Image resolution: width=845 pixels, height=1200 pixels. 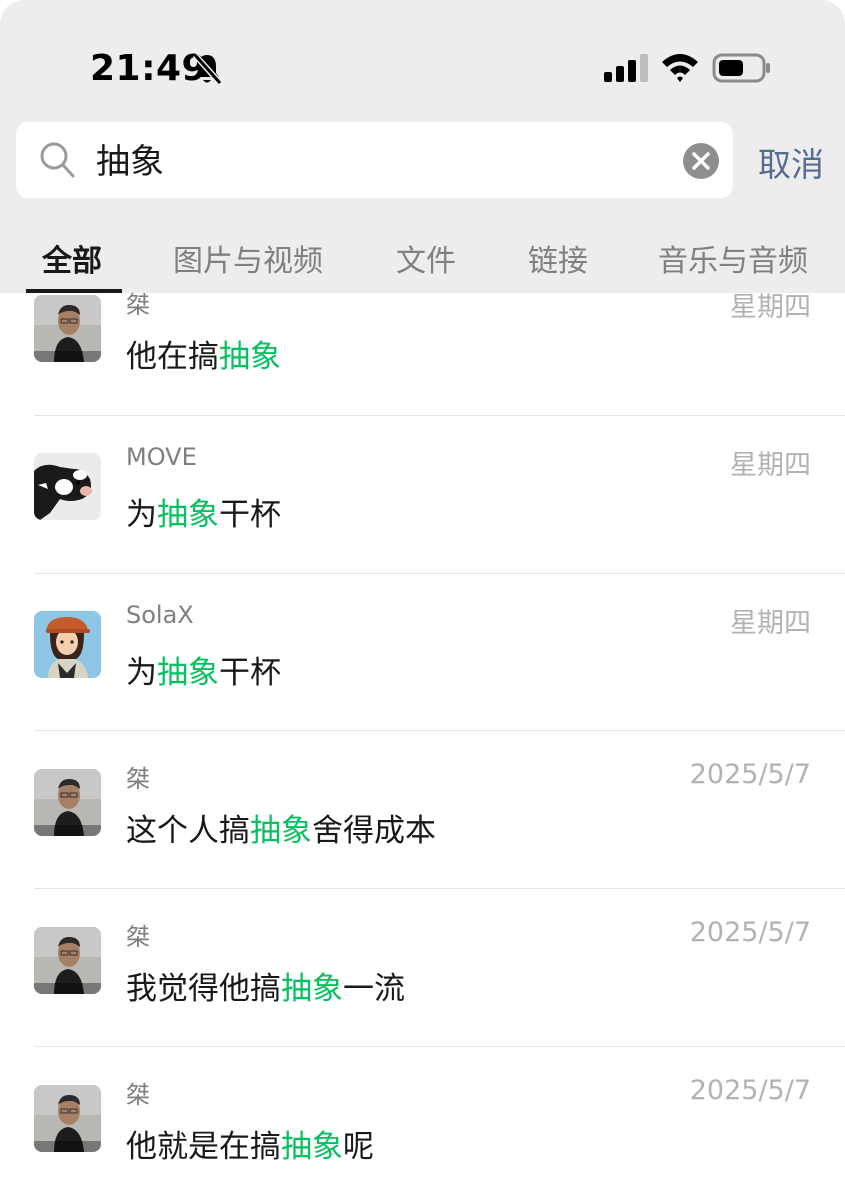 I want to click on filter-tabs: 全部 图片与视频 文件 链接 音乐与音频, so click(x=422, y=264).